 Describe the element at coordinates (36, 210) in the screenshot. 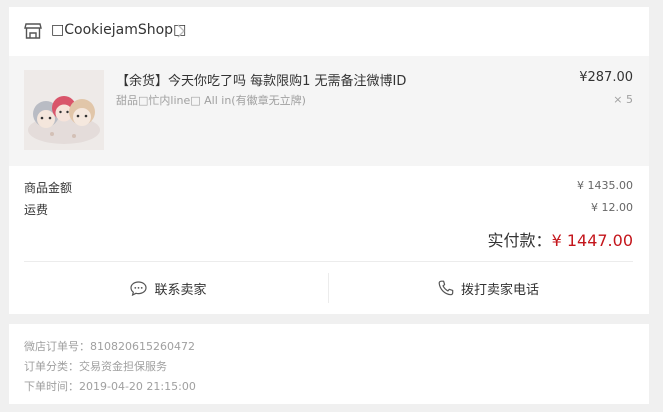

I see `shipping-label: 运费` at that location.